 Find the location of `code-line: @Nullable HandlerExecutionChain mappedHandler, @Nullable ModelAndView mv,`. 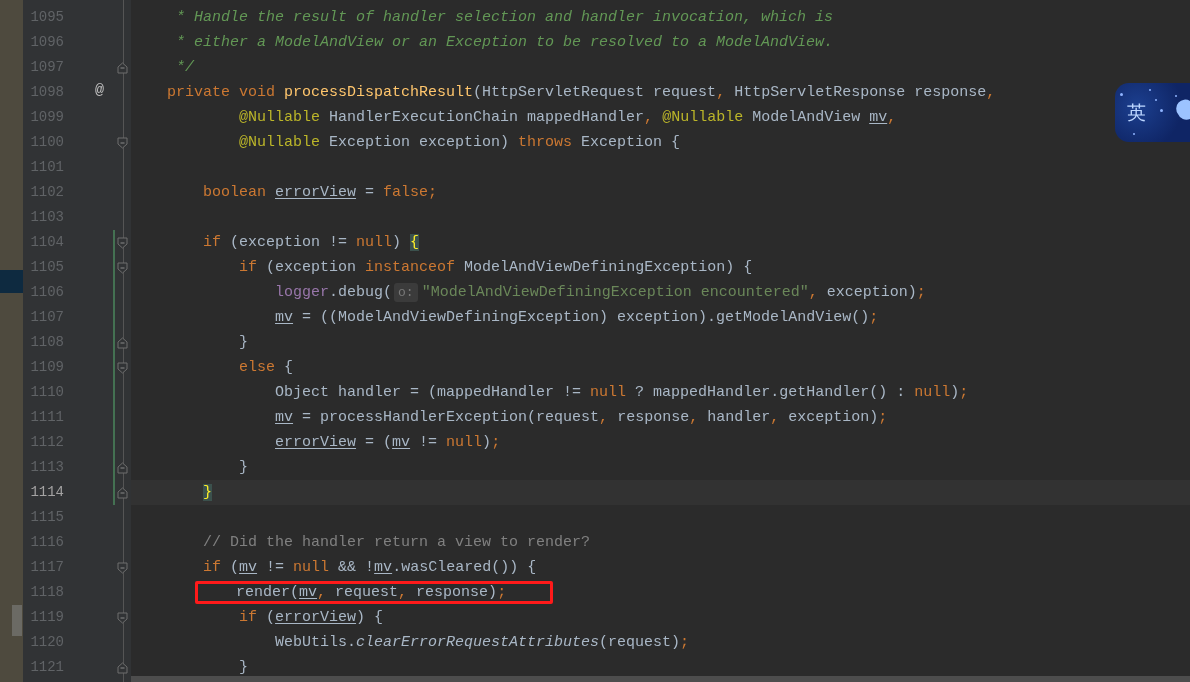

code-line: @Nullable HandlerExecutionChain mappedHandler, @Nullable ModelAndView mv, is located at coordinates (568, 117).